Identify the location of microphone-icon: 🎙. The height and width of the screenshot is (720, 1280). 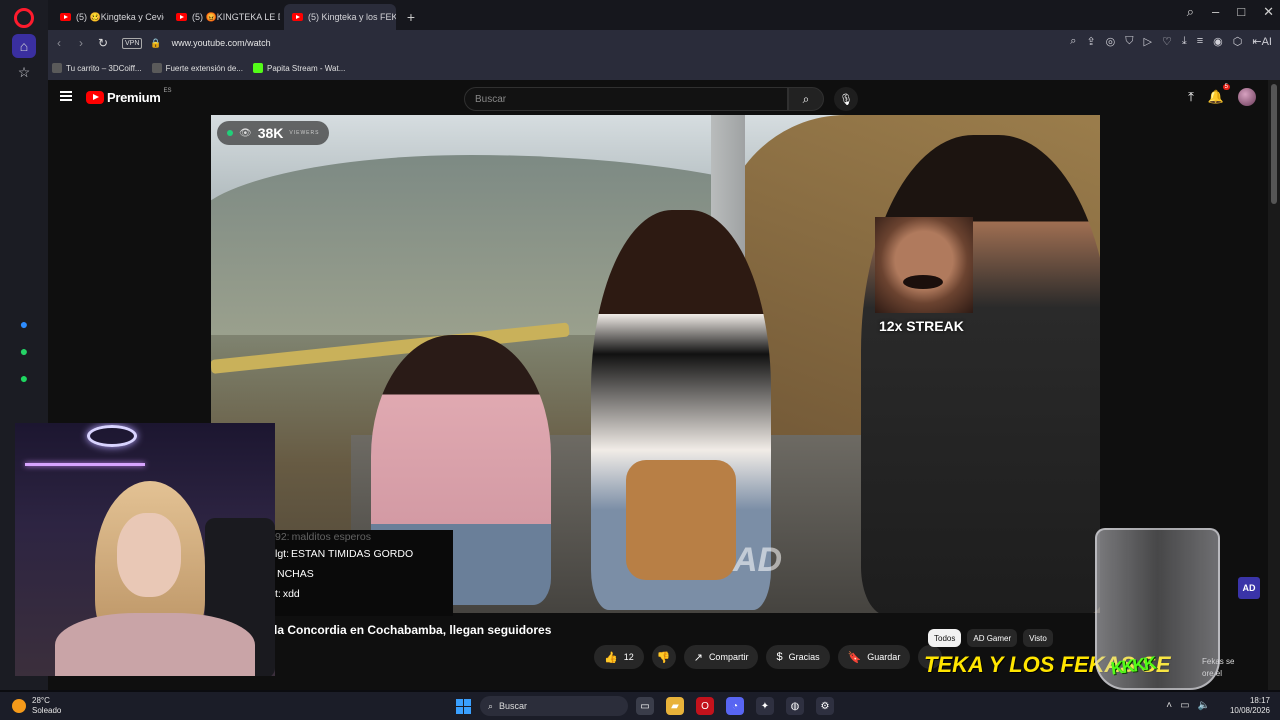
(846, 99).